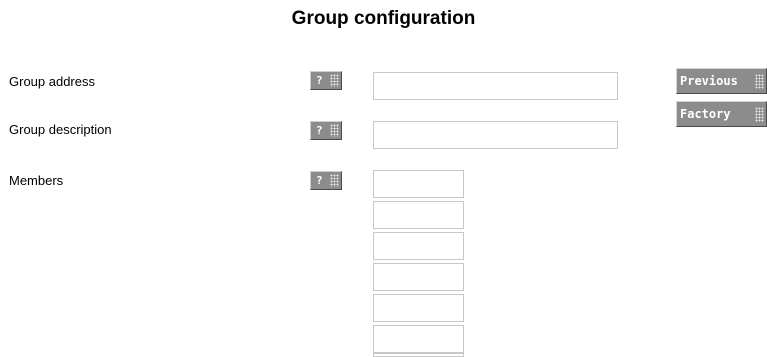  Describe the element at coordinates (326, 180) in the screenshot. I see `members-help-button: ?` at that location.